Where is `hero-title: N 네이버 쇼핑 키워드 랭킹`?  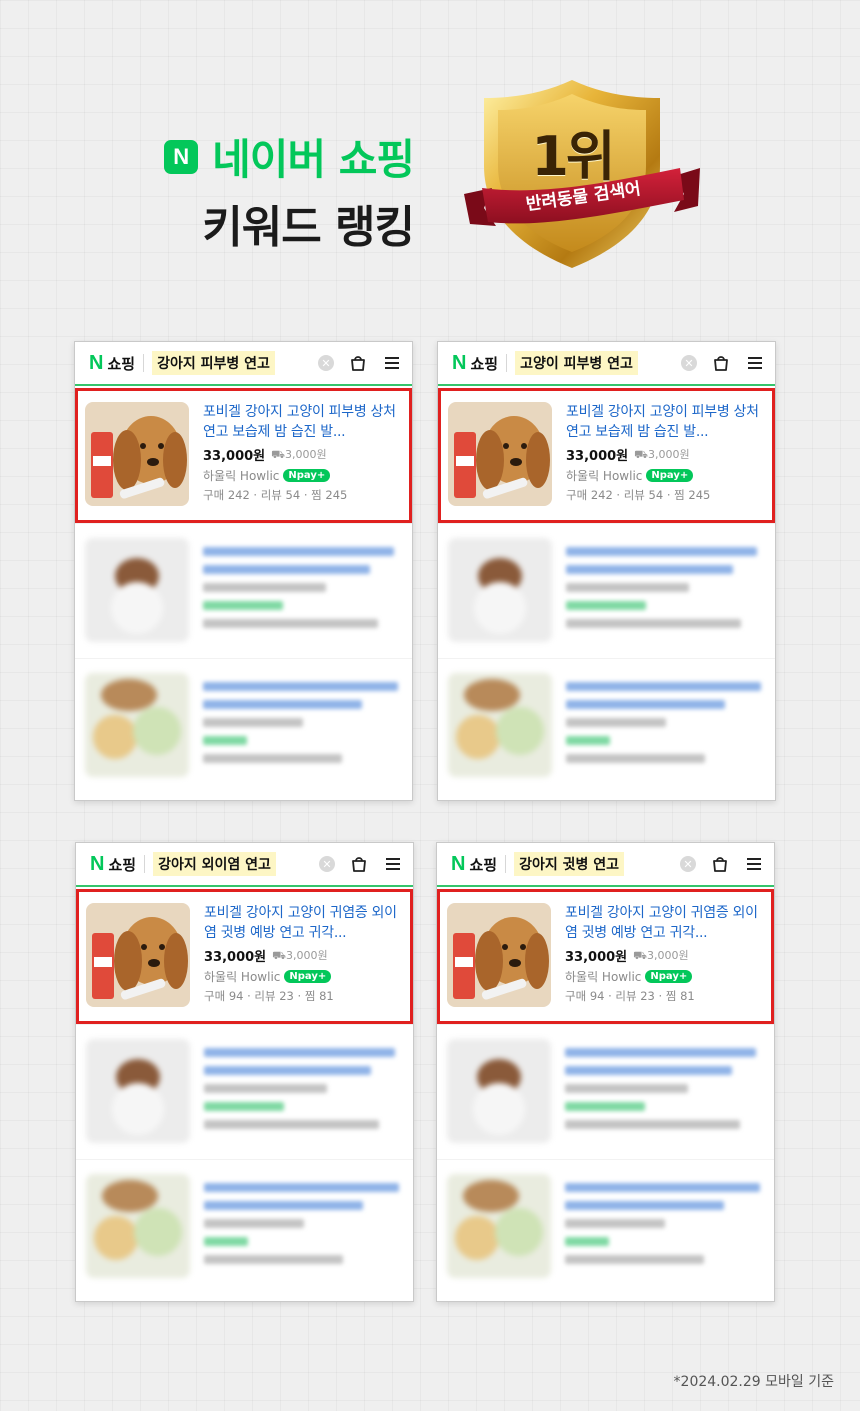 hero-title: N 네이버 쇼핑 키워드 랭킹 is located at coordinates (289, 190).